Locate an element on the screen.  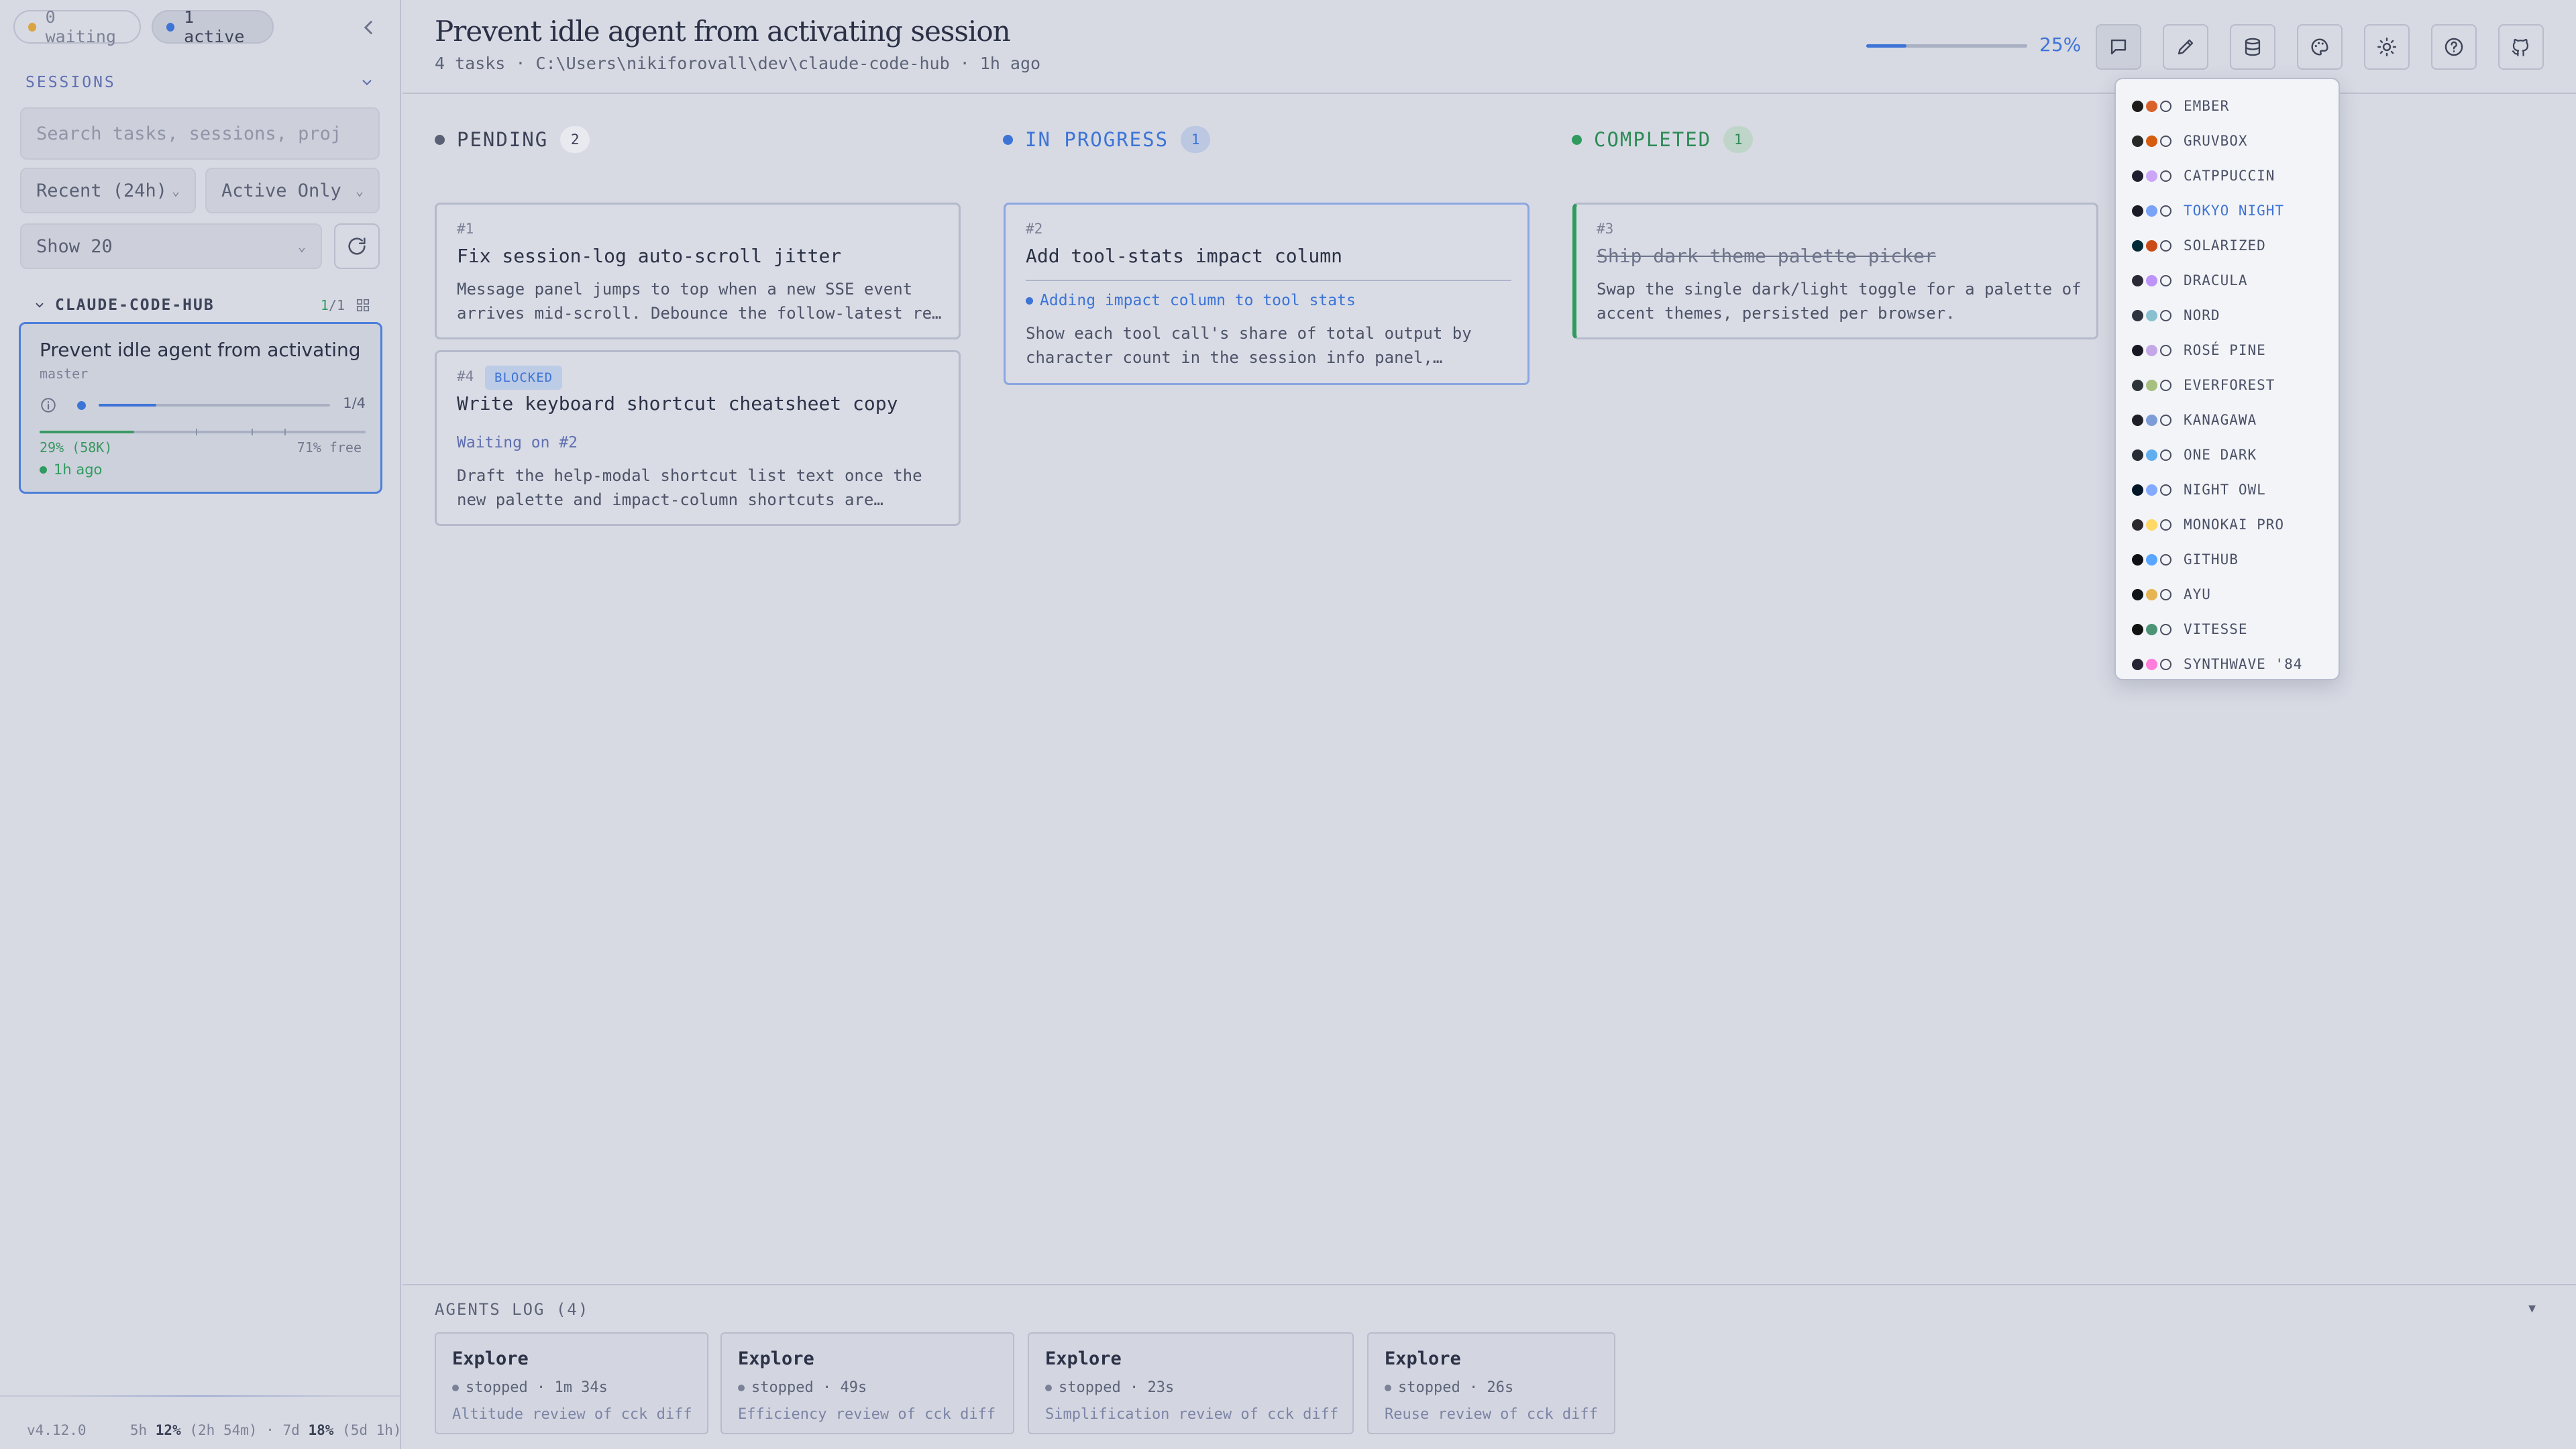
usage-7d-label: 7d is located at coordinates (291, 1430).